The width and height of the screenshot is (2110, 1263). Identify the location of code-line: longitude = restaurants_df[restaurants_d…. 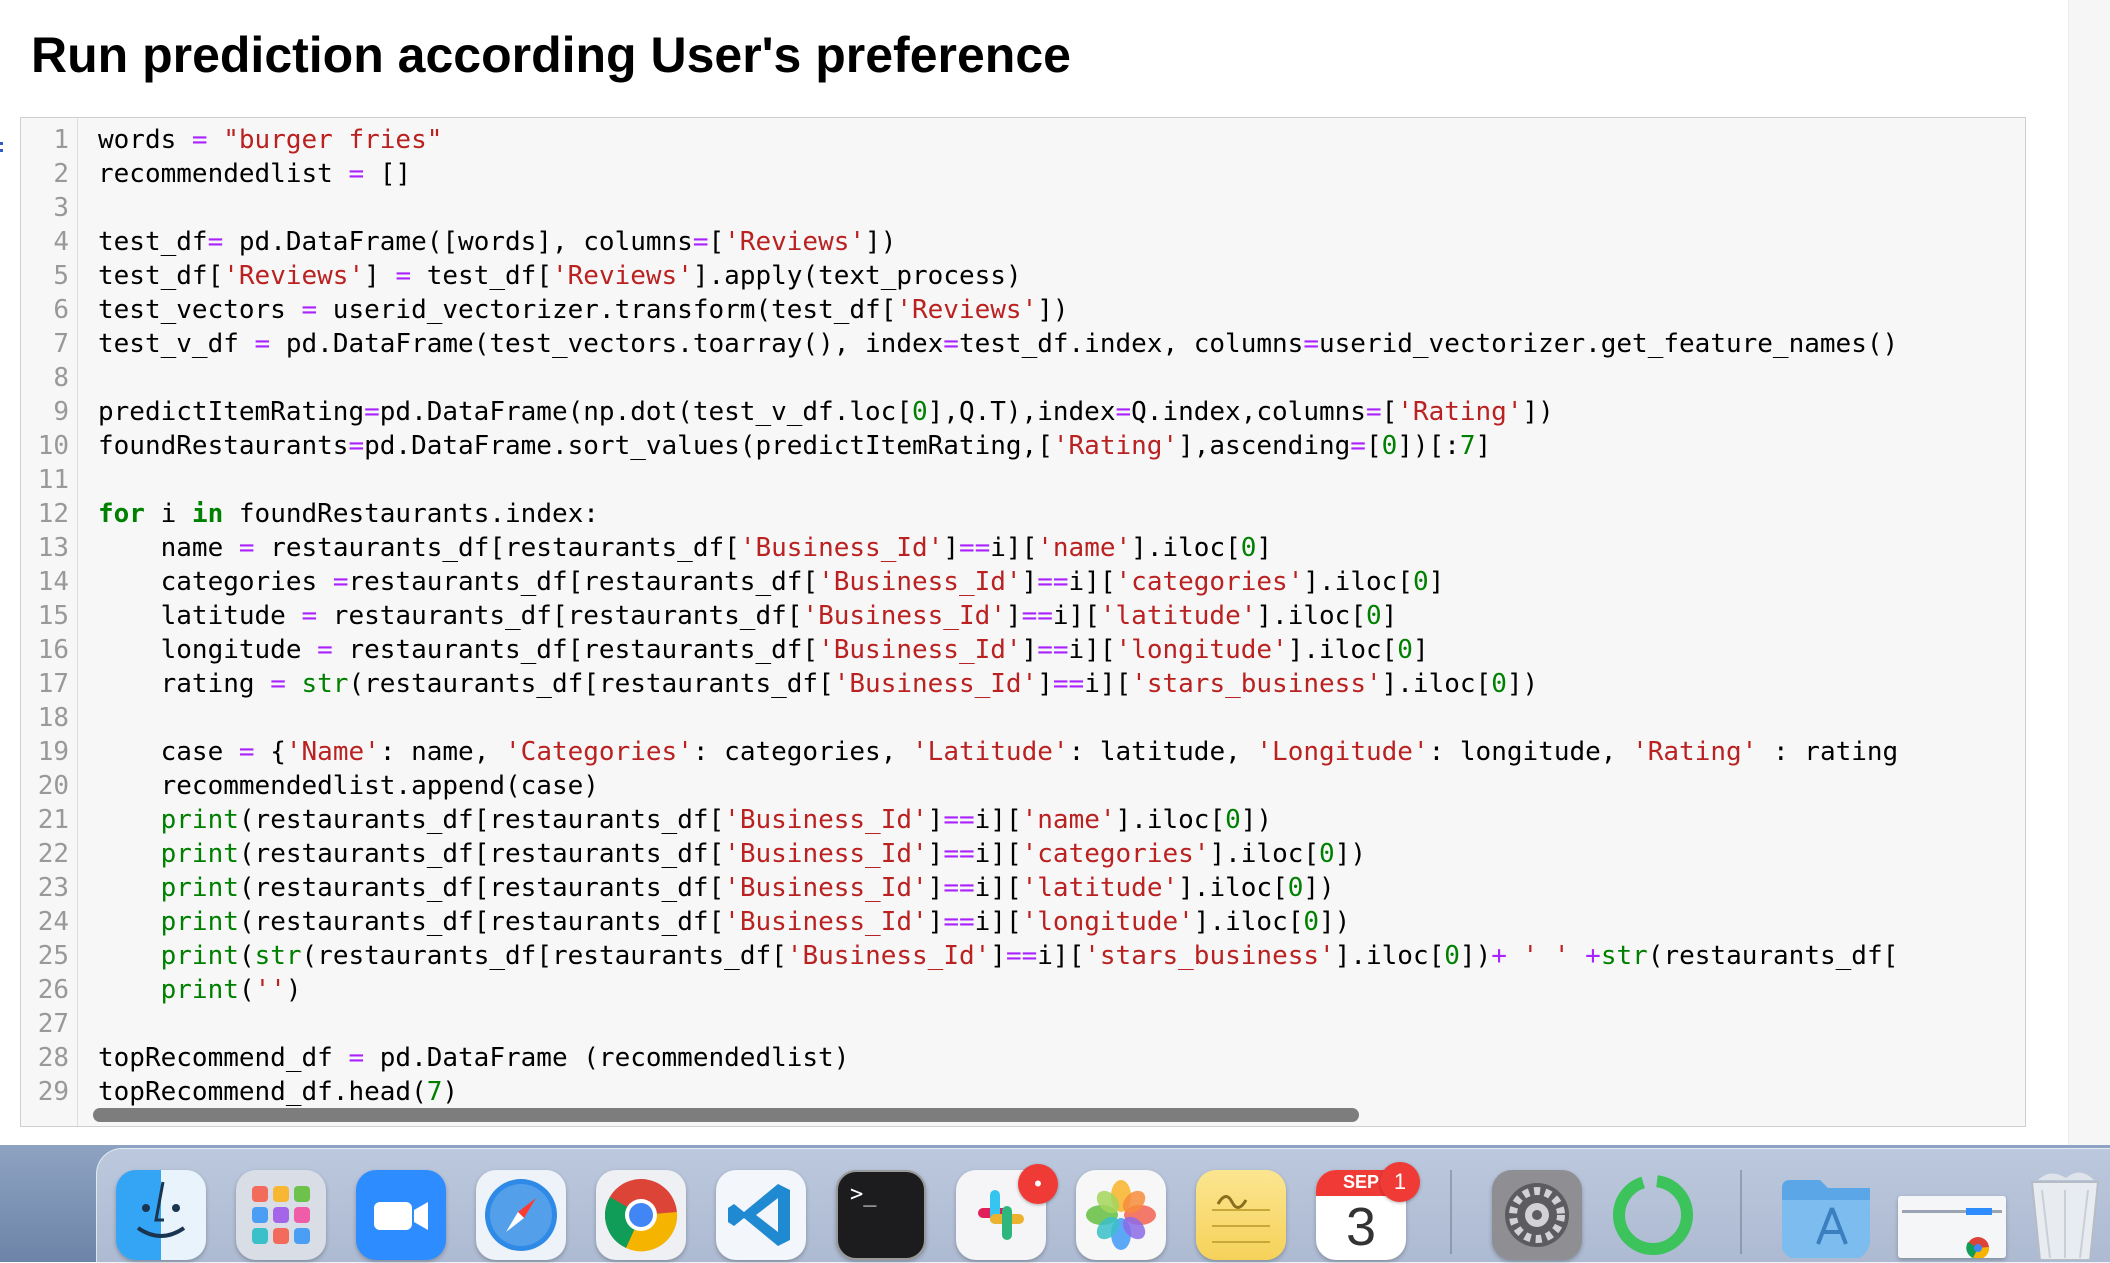
(763, 650).